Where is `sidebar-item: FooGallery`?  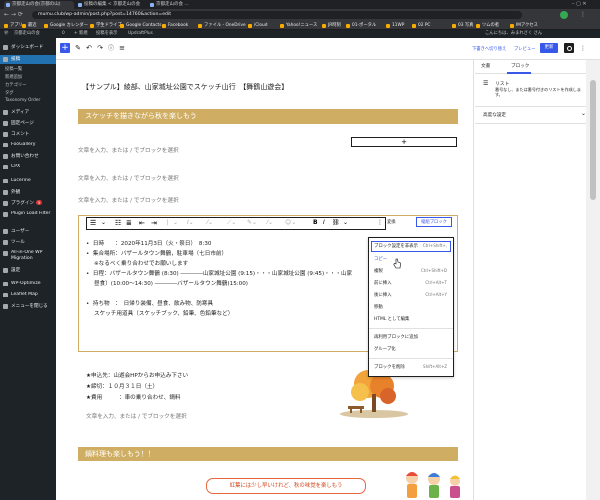 sidebar-item: FooGallery is located at coordinates (28, 144).